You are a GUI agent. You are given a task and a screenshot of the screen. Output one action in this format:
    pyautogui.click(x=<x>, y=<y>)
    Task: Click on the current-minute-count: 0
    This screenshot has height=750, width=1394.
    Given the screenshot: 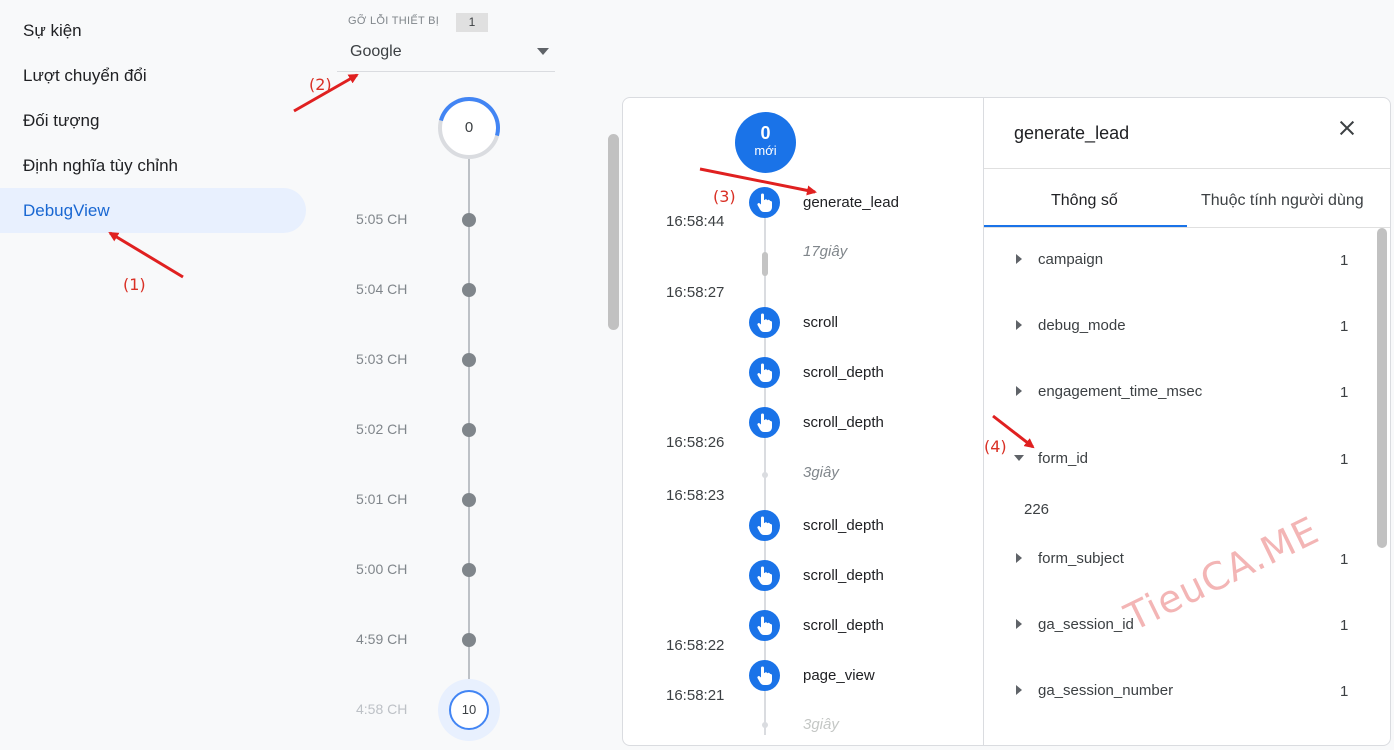 What is the action you would take?
    pyautogui.click(x=469, y=128)
    